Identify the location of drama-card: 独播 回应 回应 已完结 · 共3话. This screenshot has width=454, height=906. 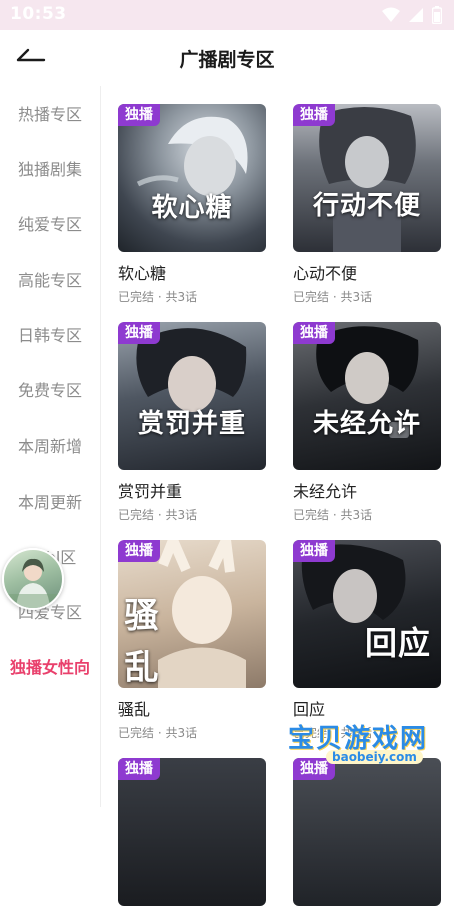
(367, 640).